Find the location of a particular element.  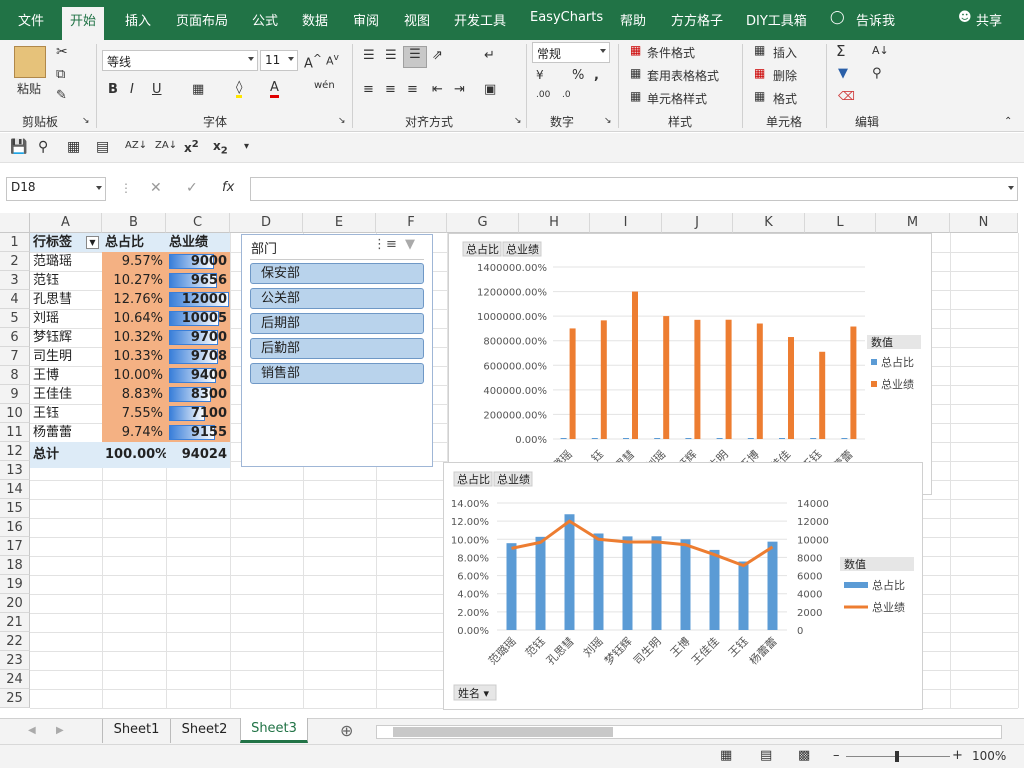

font-launcher-icon: ↘ is located at coordinates (342, 121).